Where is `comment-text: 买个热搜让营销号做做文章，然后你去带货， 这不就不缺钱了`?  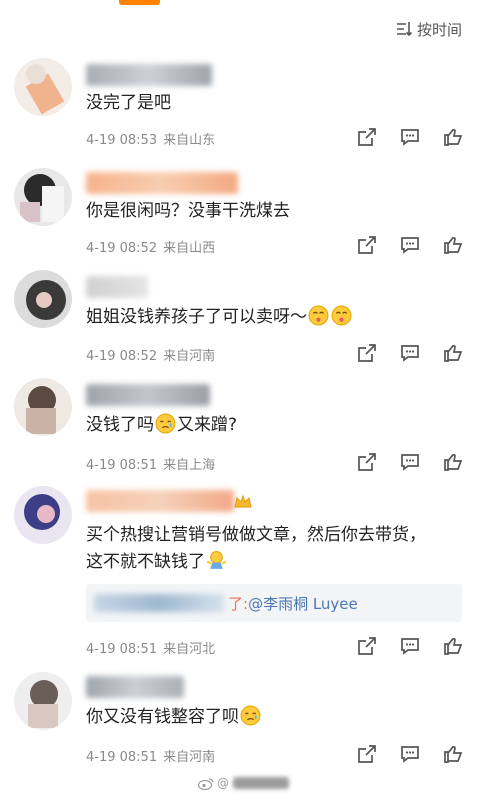
comment-text: 买个热搜让营销号做做文章，然后你去带货， 这不就不缺钱了 is located at coordinates (273, 549).